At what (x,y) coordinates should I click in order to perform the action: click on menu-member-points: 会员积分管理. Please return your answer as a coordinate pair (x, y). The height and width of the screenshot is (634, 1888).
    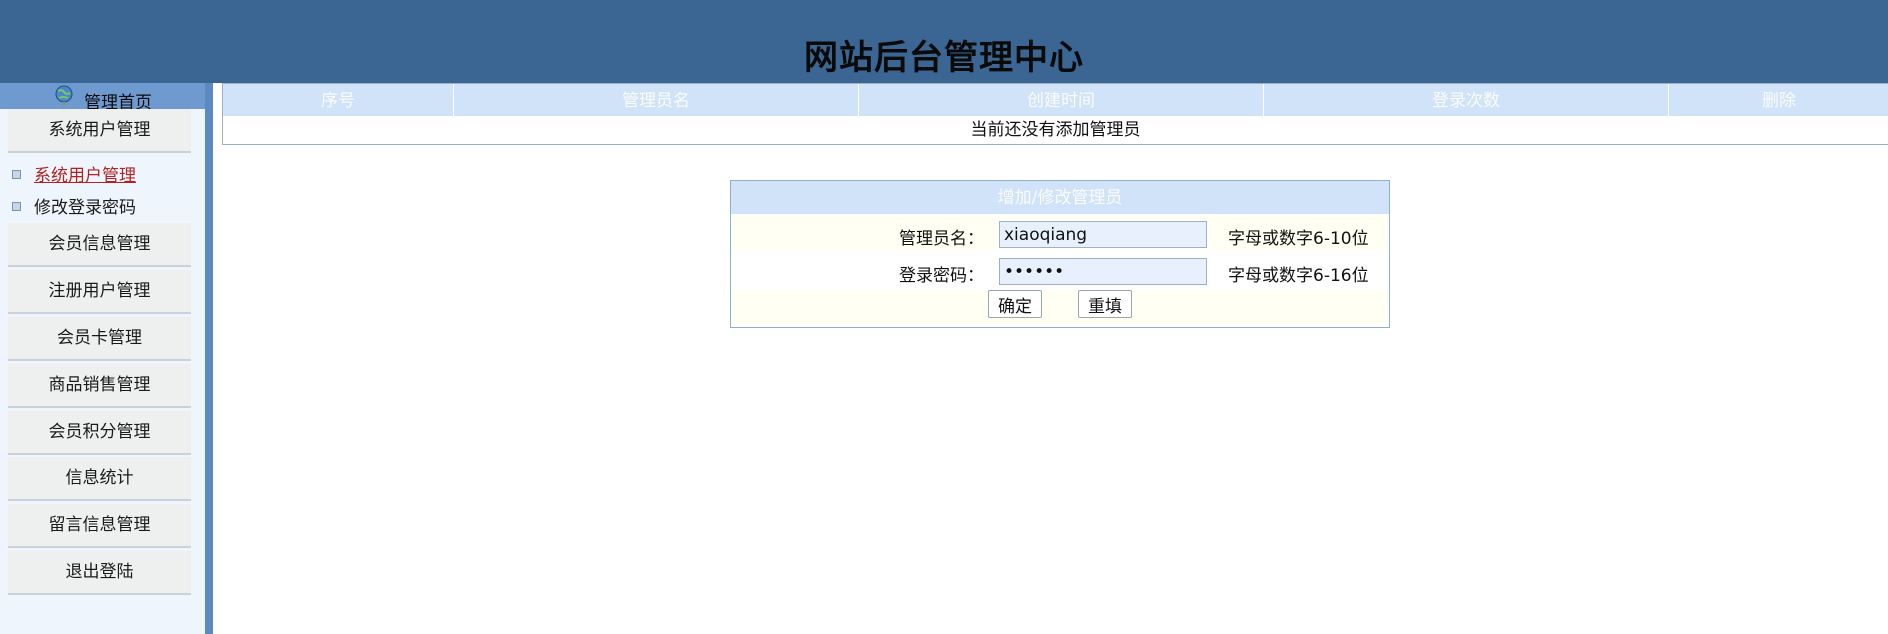
    Looking at the image, I should click on (99, 433).